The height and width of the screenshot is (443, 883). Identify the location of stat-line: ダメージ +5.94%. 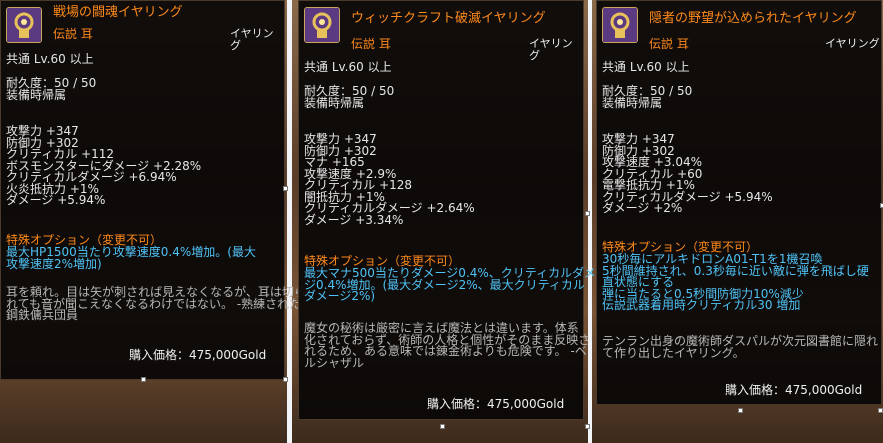
(56, 200).